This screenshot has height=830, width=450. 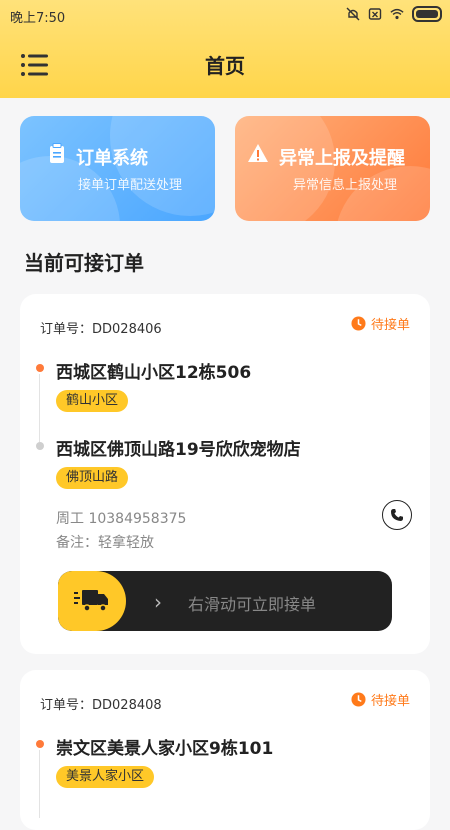 What do you see at coordinates (92, 478) in the screenshot?
I see `dropoff-tag: 佛顶山路` at bounding box center [92, 478].